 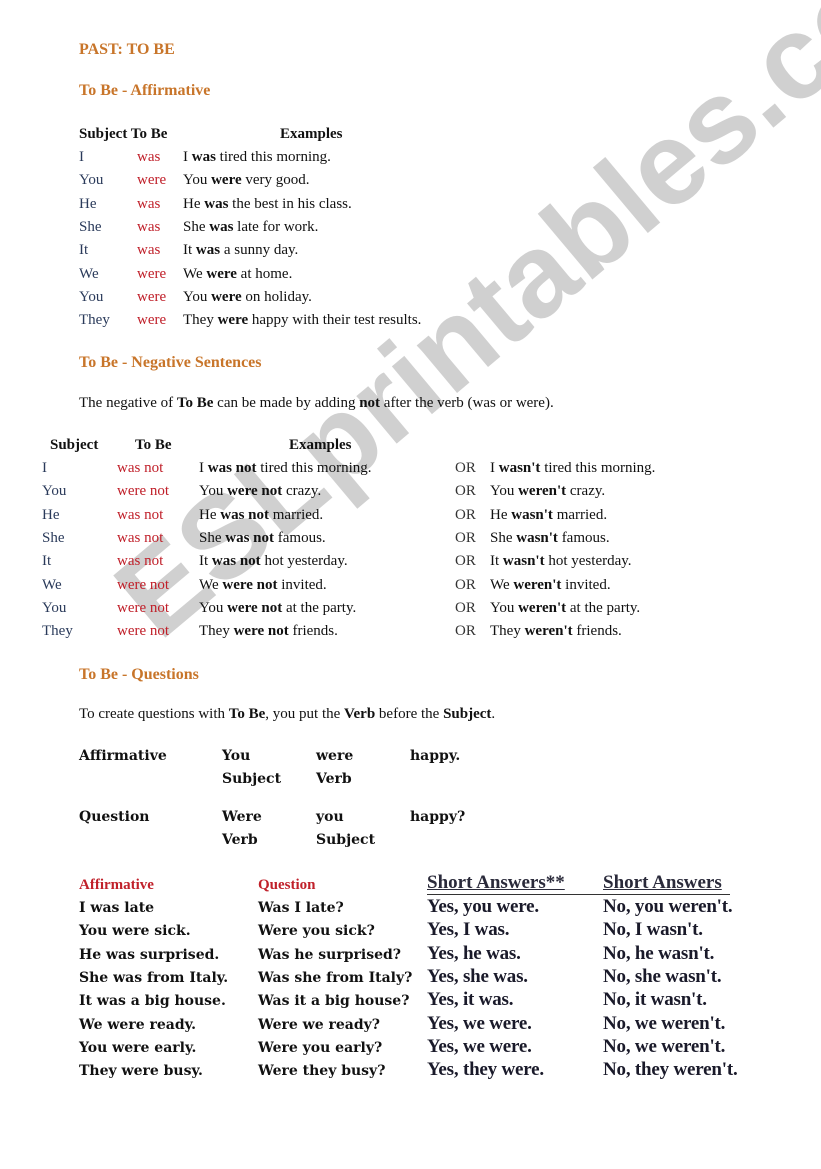 I want to click on example-text: a sunny day., so click(x=259, y=250).